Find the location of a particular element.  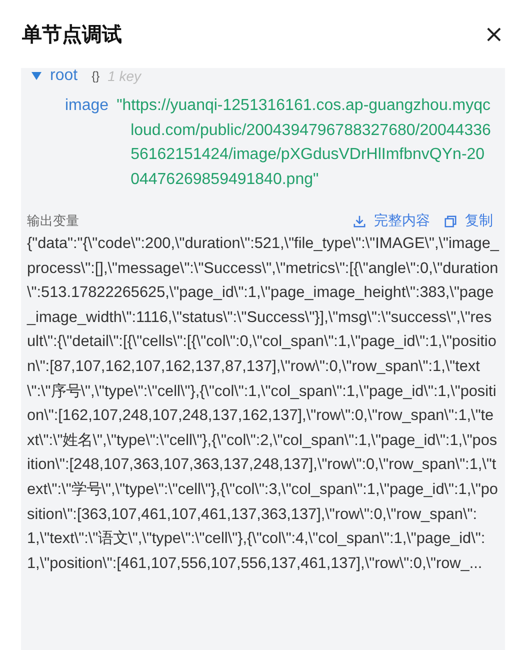

expand-icon is located at coordinates (36, 76).